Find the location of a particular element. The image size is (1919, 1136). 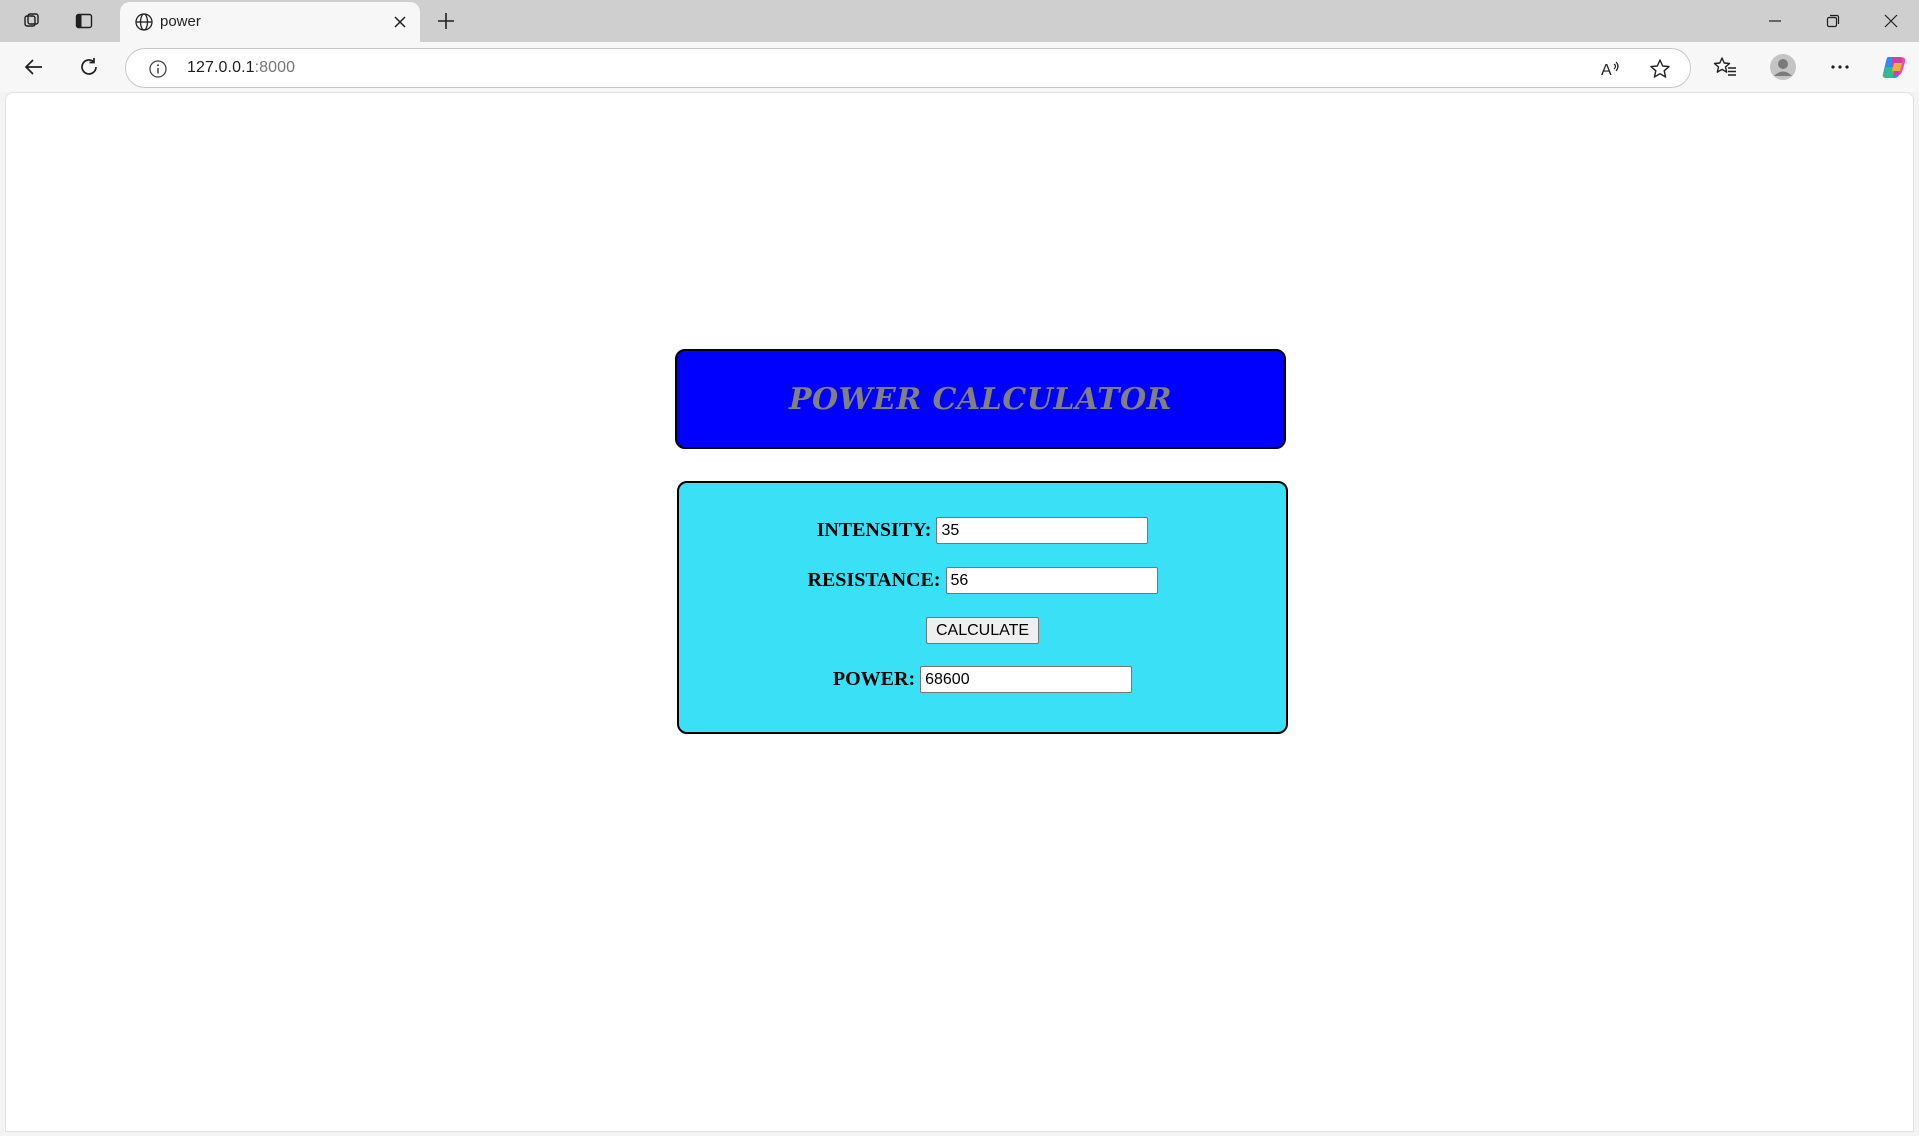

title-banner: POWER CALCULATOR is located at coordinates (980, 399).